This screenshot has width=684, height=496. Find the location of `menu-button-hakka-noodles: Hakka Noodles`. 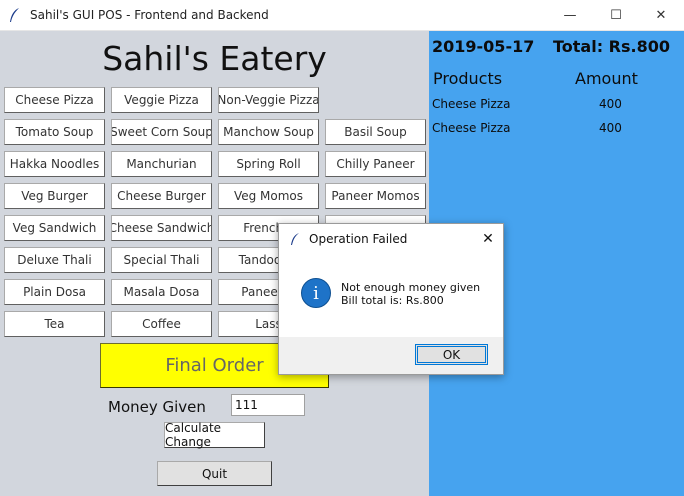

menu-button-hakka-noodles: Hakka Noodles is located at coordinates (54, 164).